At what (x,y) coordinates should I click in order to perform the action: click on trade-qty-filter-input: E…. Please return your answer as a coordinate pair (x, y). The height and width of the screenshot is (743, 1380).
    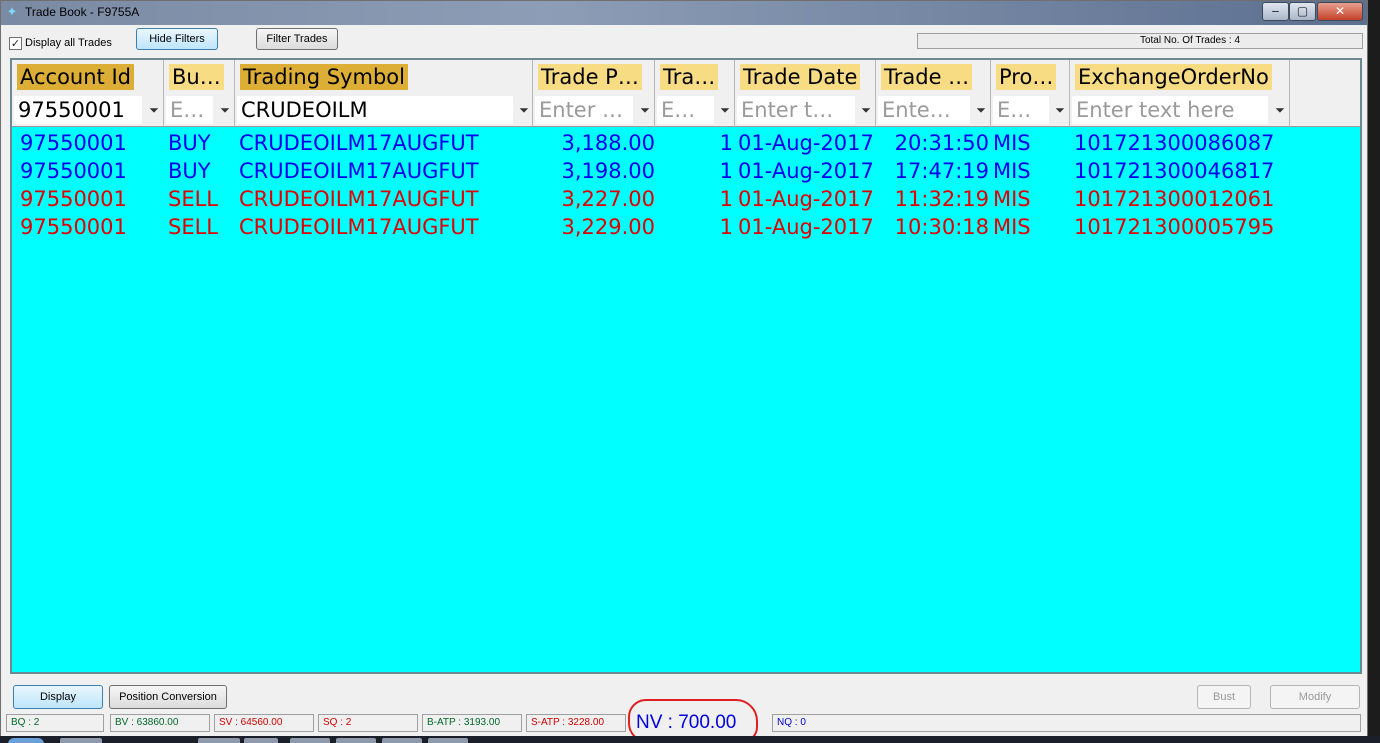
    Looking at the image, I should click on (685, 110).